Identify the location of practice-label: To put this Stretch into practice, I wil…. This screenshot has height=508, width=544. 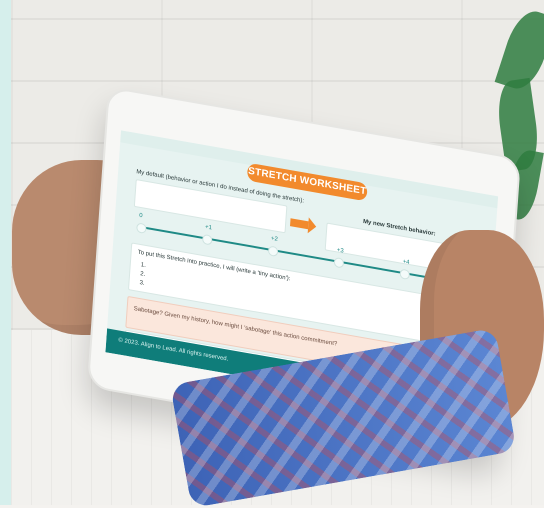
(214, 266).